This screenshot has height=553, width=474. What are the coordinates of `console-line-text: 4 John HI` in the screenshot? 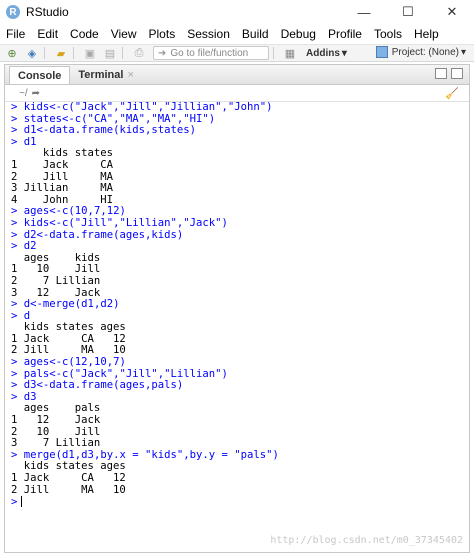 It's located at (62, 199).